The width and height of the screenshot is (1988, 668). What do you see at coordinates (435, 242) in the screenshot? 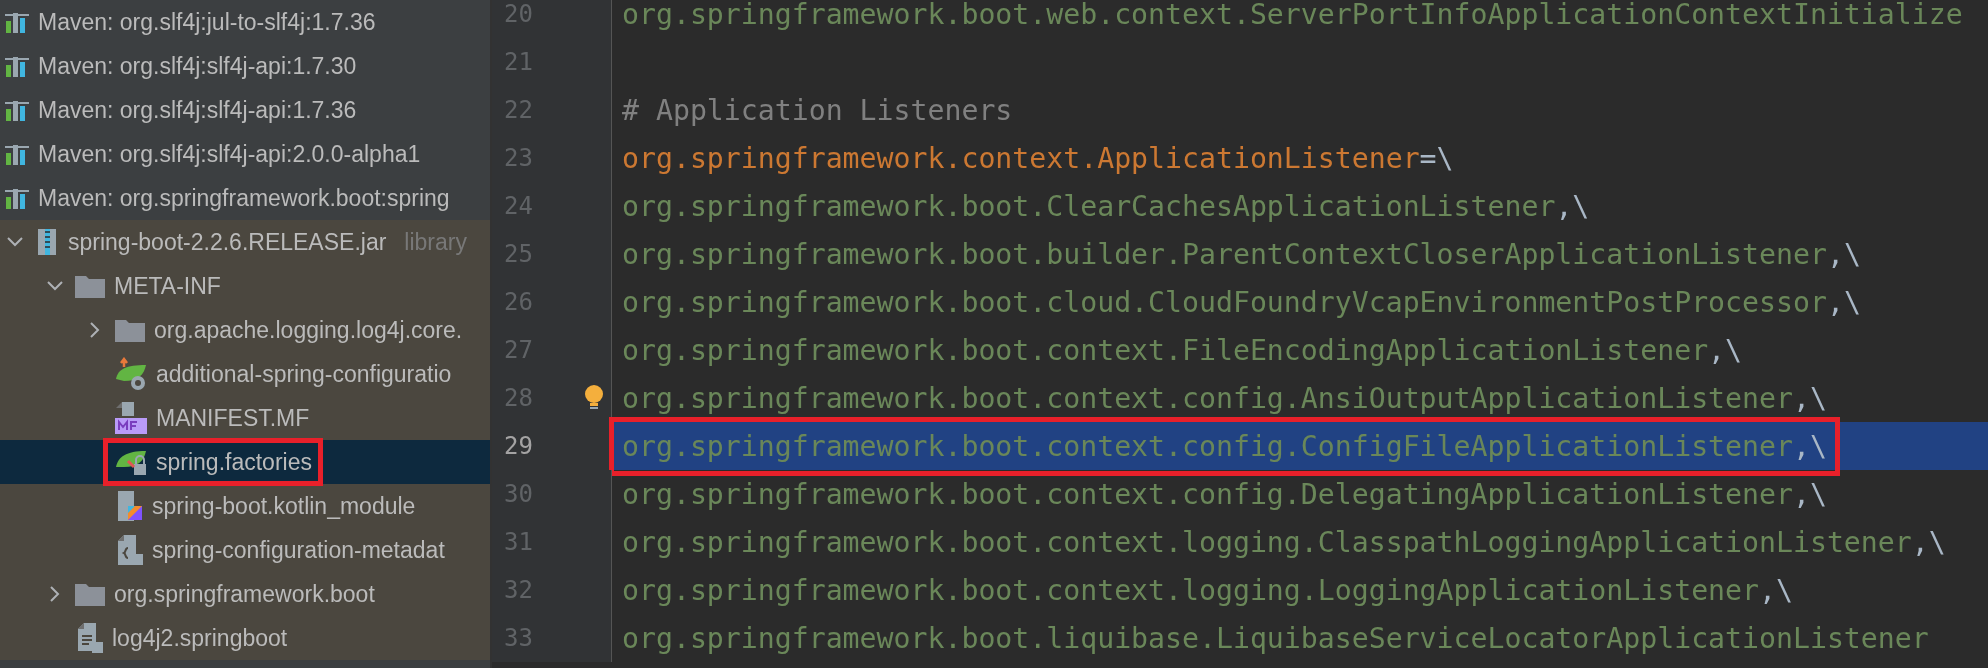
I see `tree-item-hint: library` at bounding box center [435, 242].